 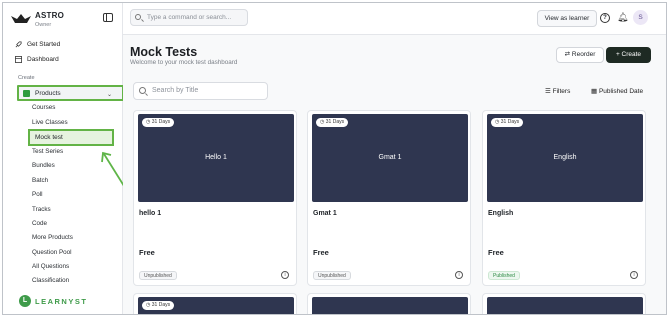 I want to click on sidebar-subitem-test-series: Test Series, so click(x=47, y=151).